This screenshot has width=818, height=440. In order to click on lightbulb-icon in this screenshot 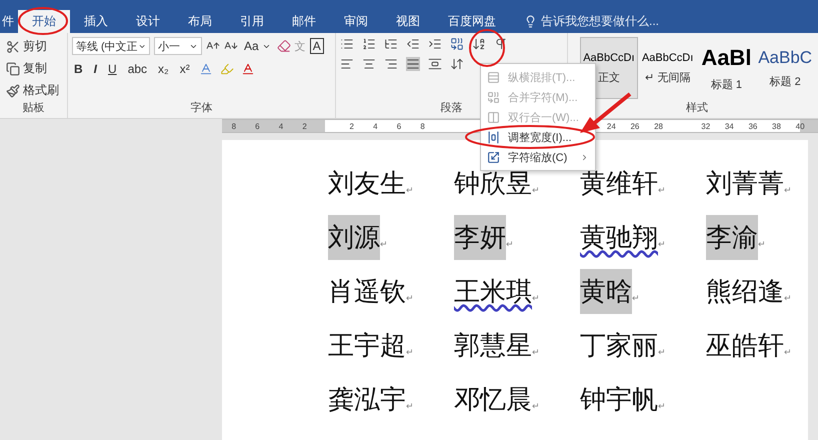, I will do `click(530, 21)`.